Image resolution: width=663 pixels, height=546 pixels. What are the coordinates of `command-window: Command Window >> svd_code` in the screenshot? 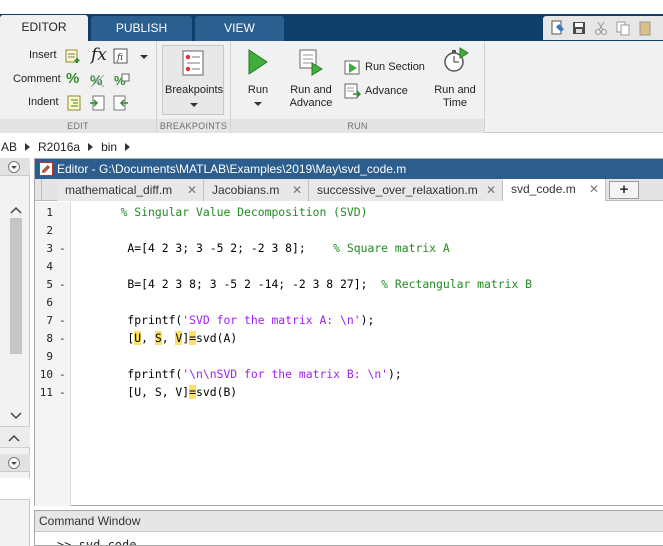 It's located at (348, 528).